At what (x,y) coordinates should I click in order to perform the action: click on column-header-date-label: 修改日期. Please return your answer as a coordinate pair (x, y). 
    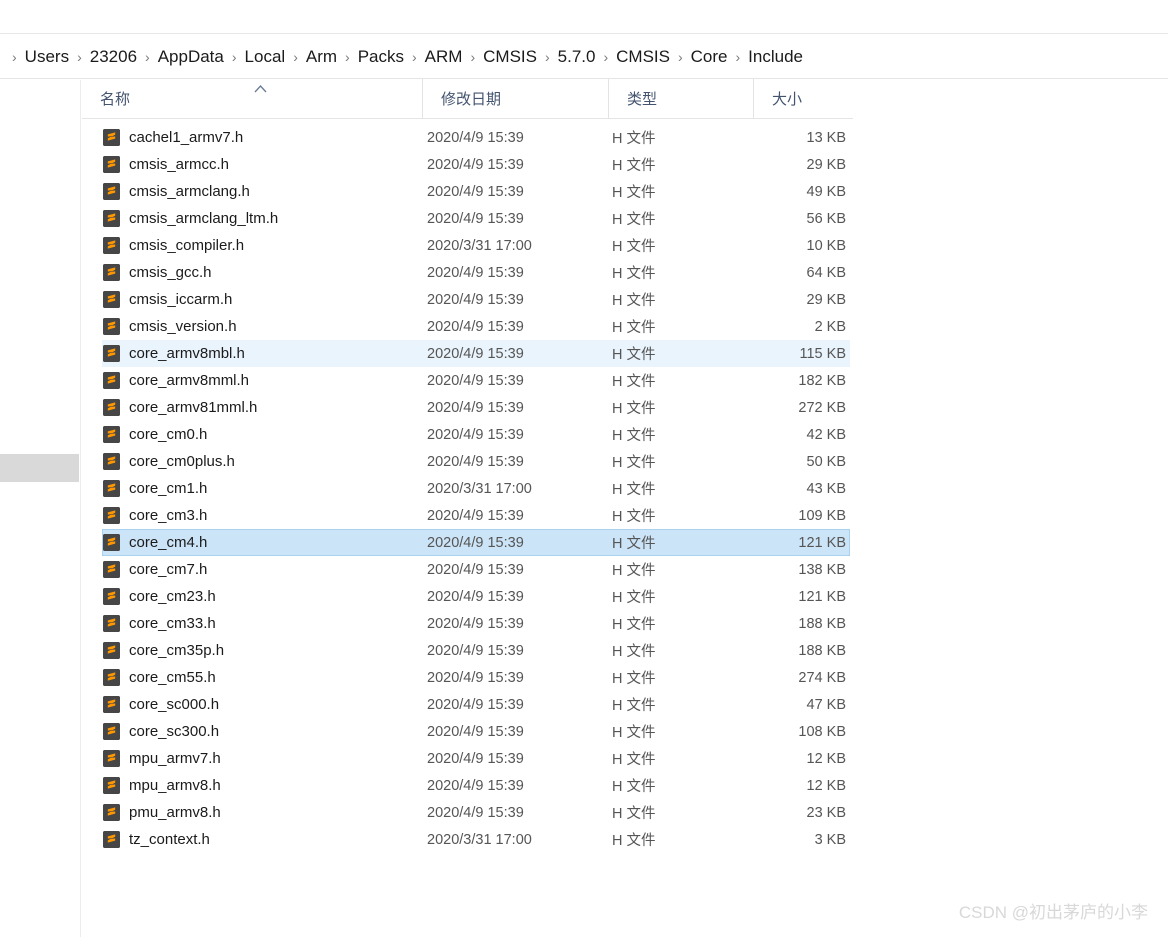
    Looking at the image, I should click on (471, 99).